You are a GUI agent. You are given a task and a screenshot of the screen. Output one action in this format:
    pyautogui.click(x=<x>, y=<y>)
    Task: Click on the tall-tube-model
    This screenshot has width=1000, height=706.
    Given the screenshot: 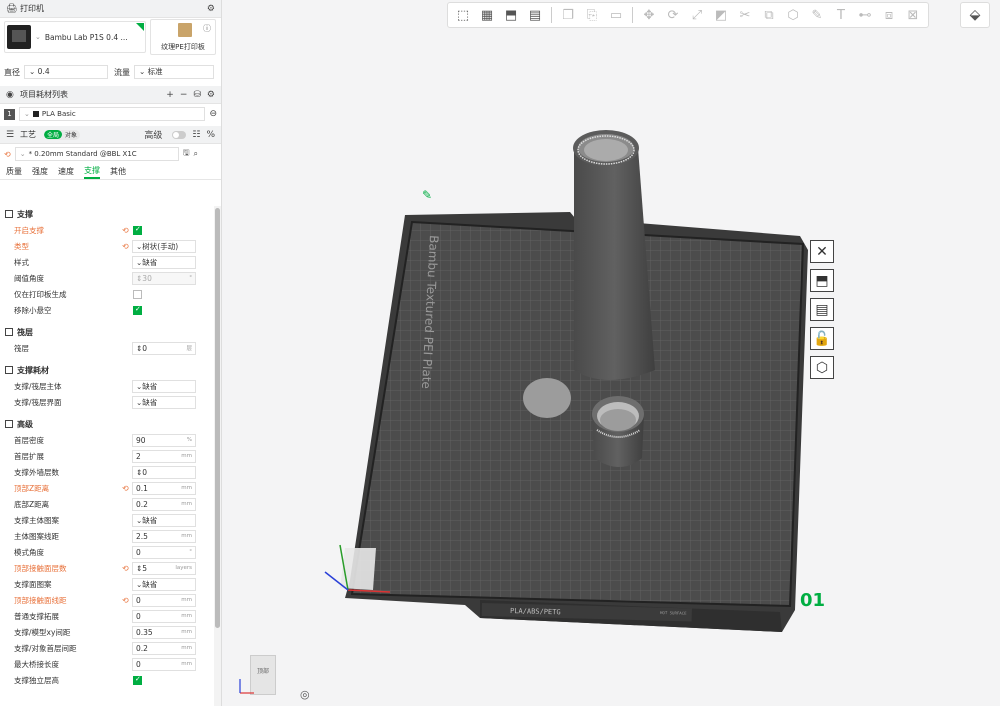 What is the action you would take?
    pyautogui.click(x=614, y=255)
    